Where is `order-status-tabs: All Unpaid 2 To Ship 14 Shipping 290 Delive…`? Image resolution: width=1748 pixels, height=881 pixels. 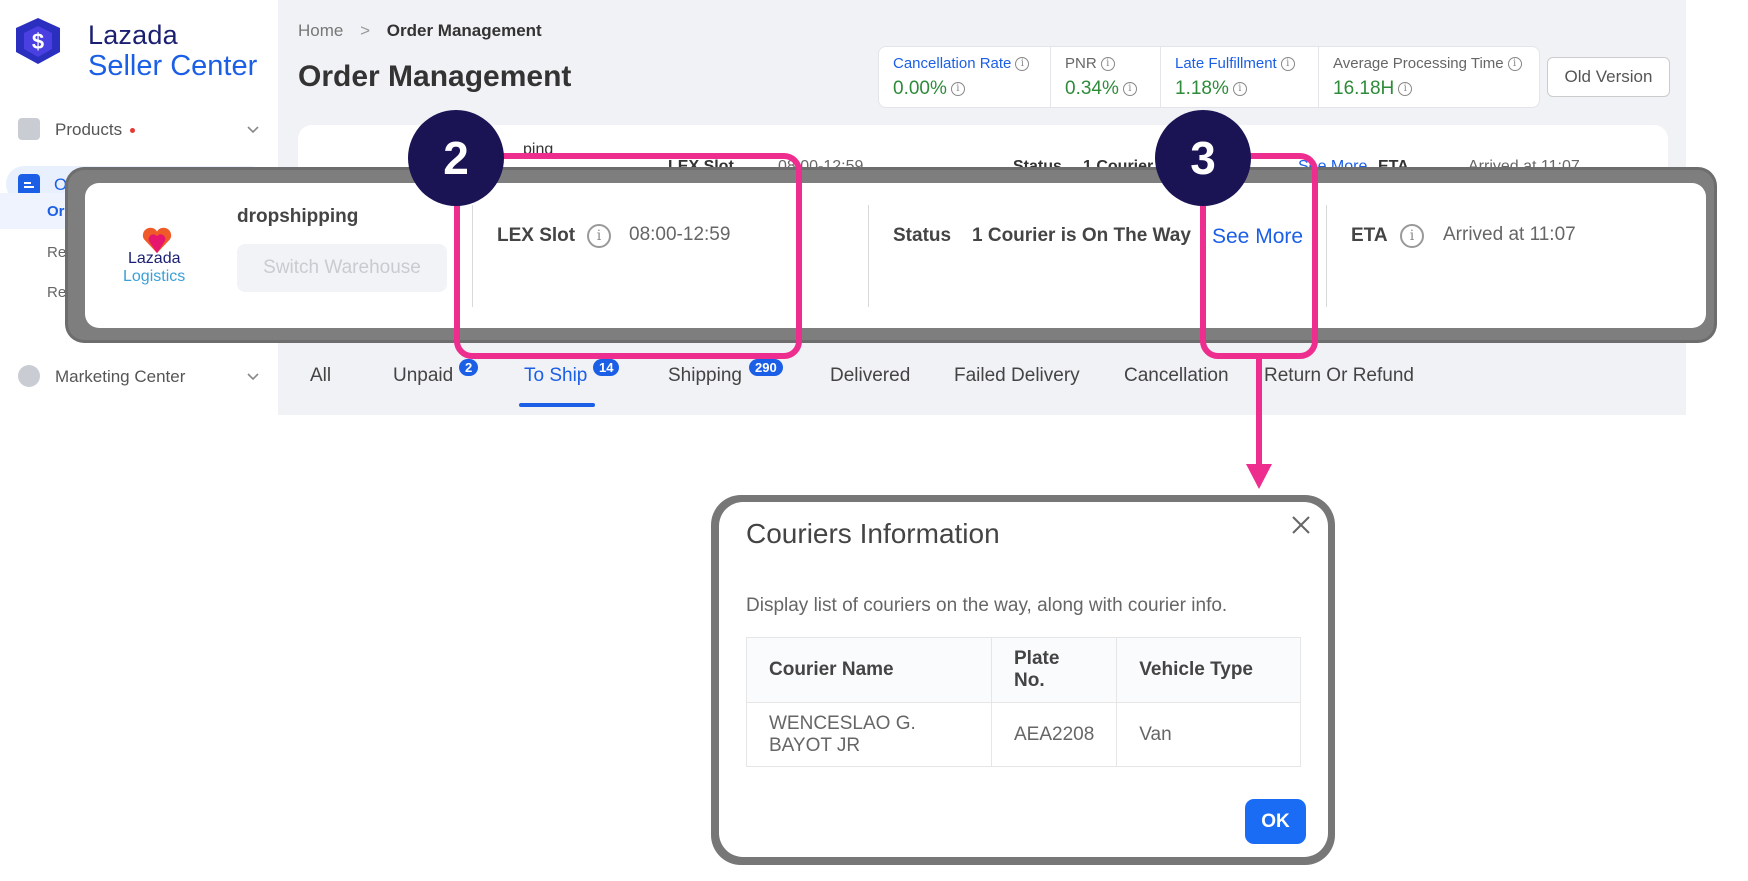
order-status-tabs: All Unpaid 2 To Ship 14 Shipping 290 Delive… is located at coordinates (983, 384).